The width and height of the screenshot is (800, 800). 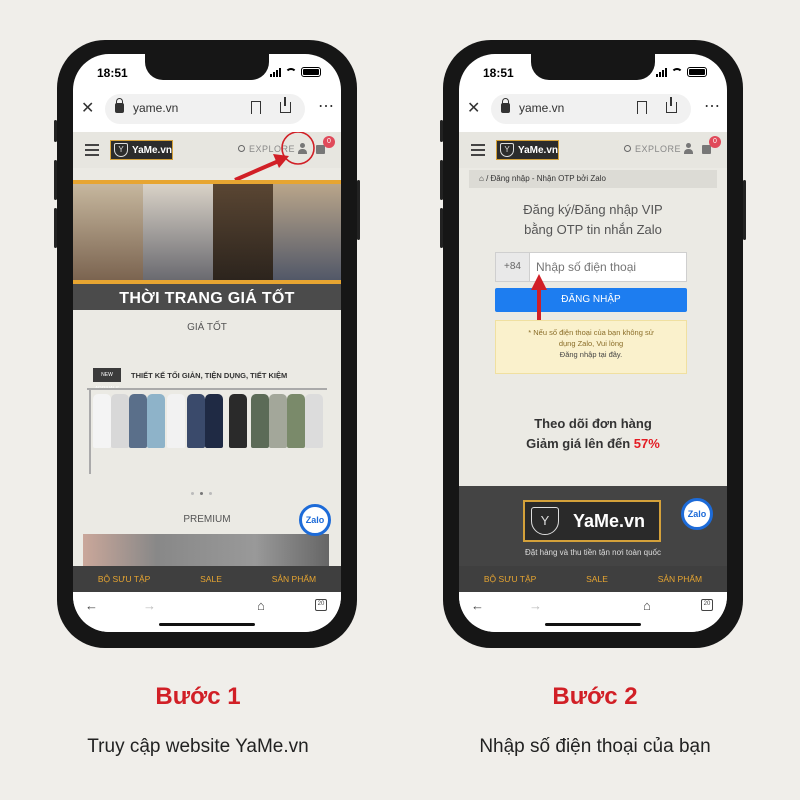 I want to click on cart-icon, so click(x=706, y=149).